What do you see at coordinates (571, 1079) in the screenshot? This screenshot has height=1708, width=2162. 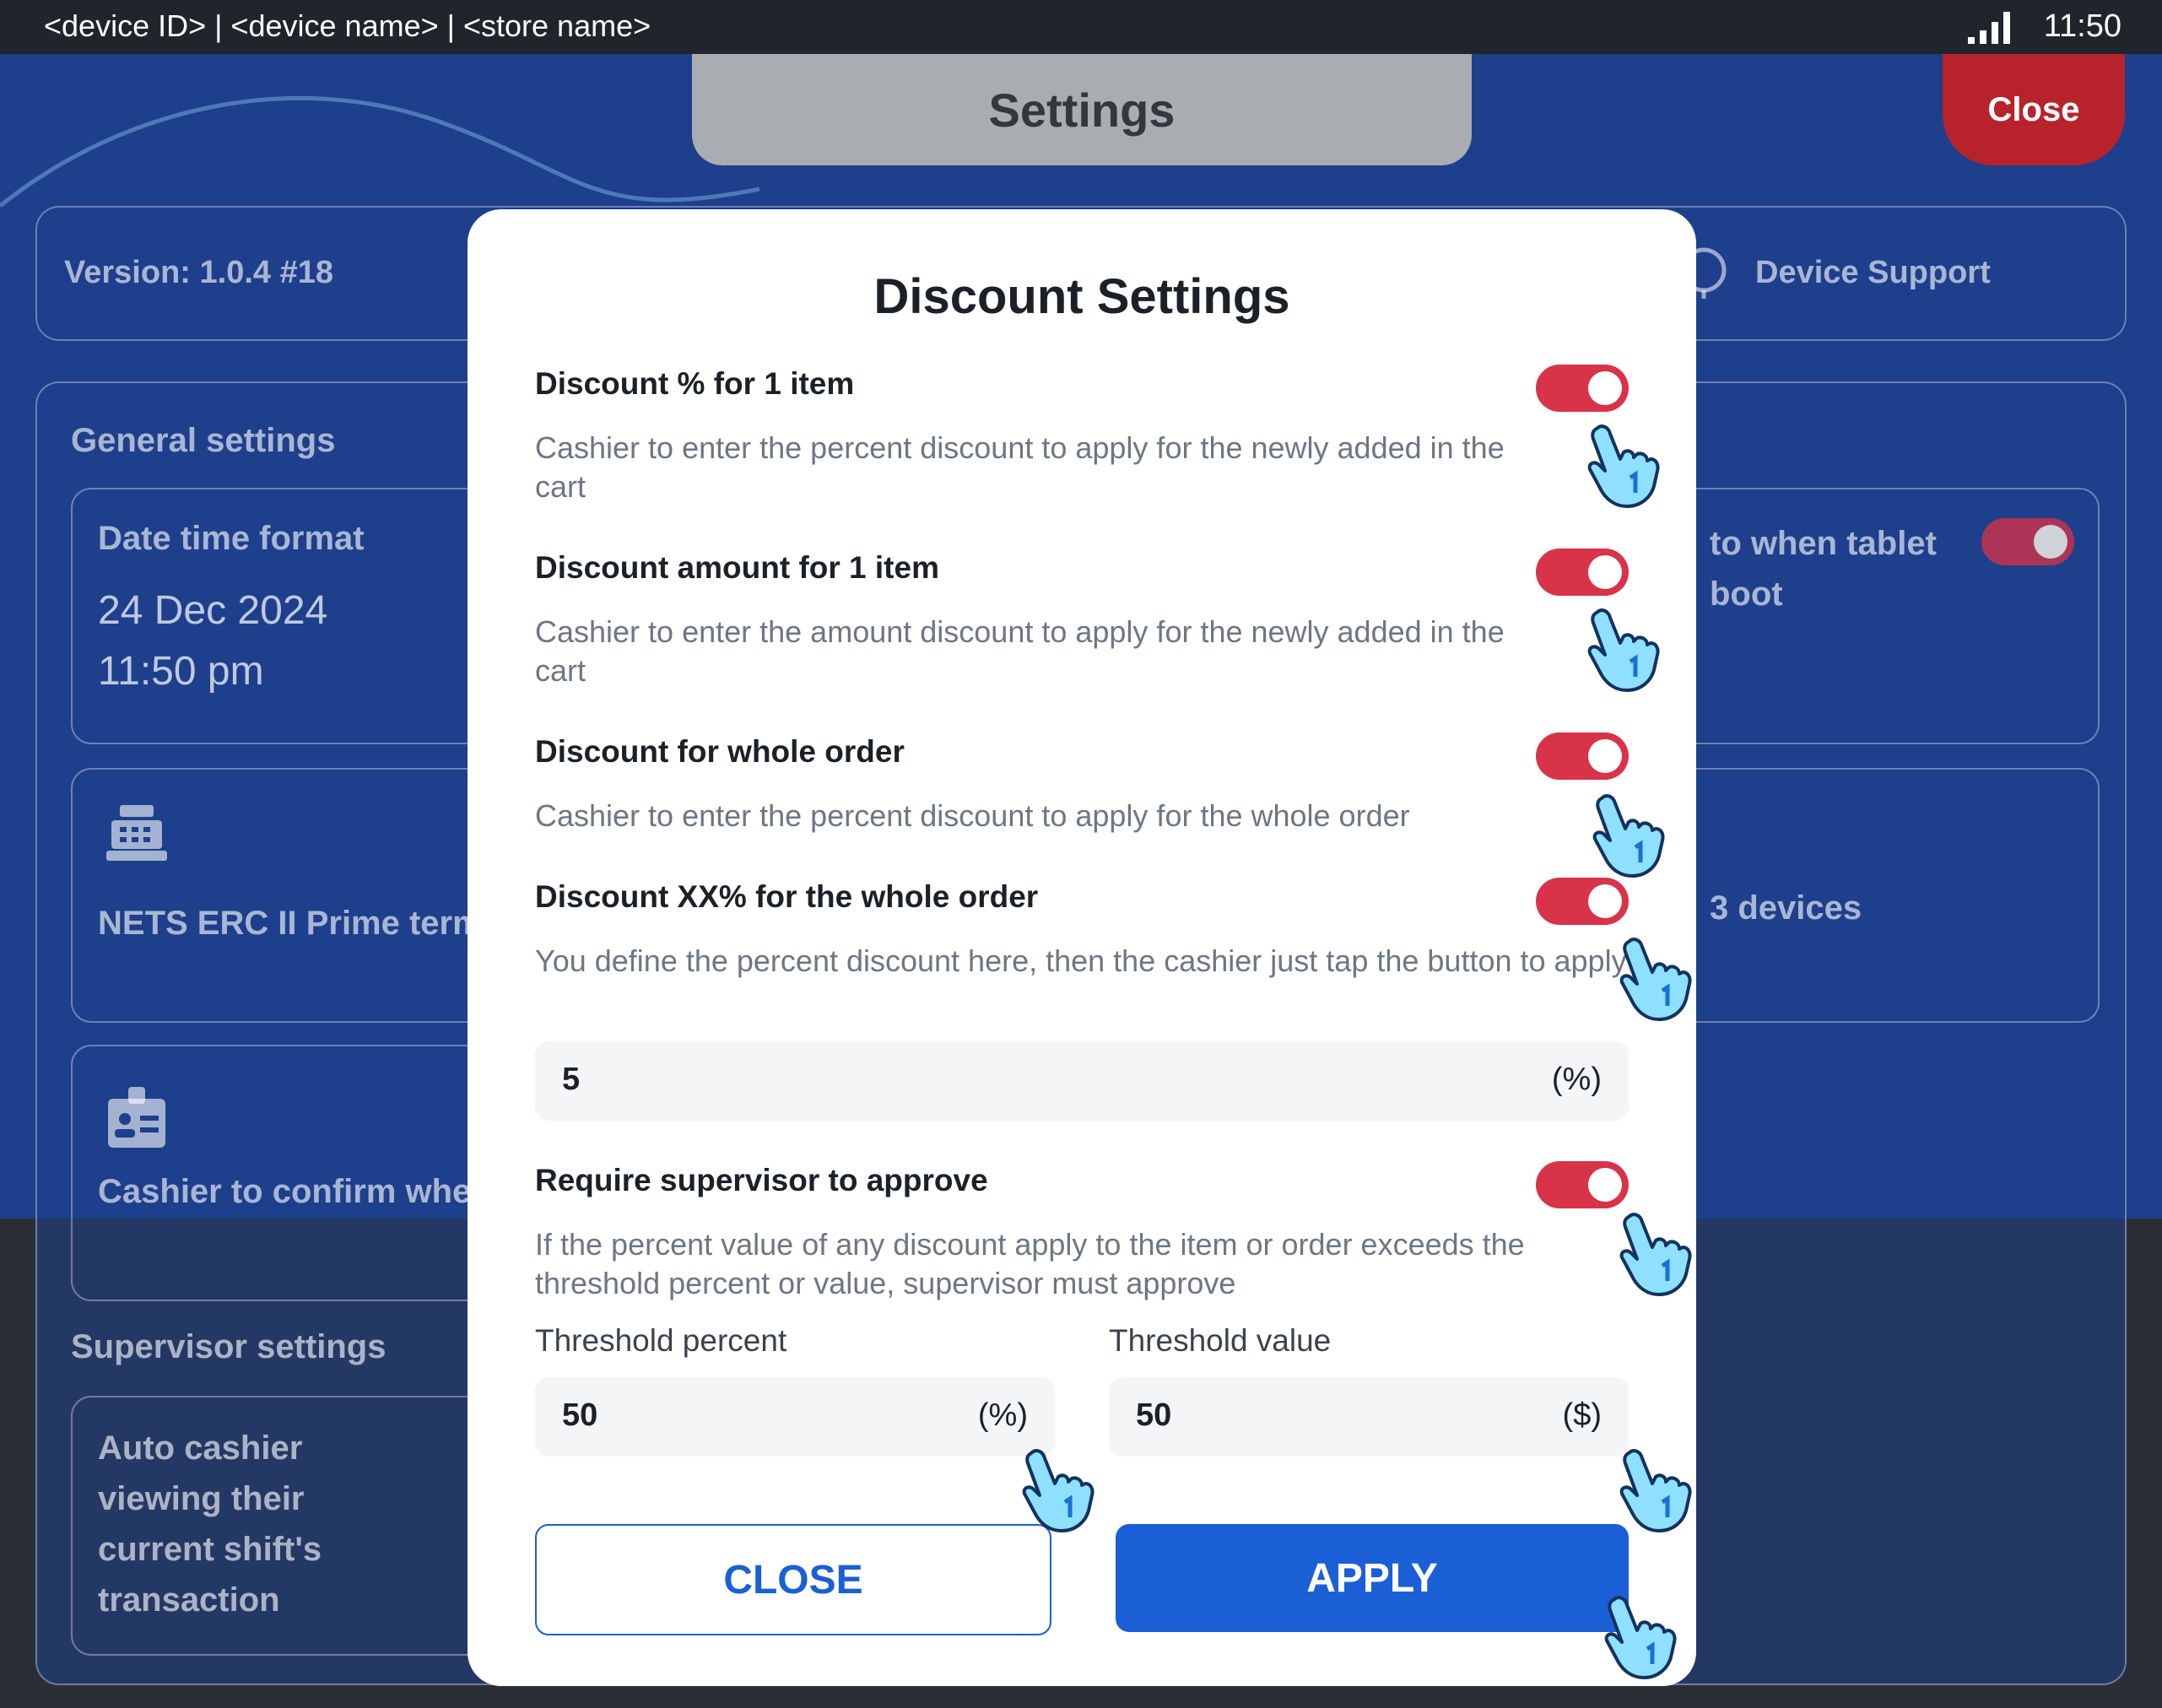 I see `discount-percent-value: 5` at bounding box center [571, 1079].